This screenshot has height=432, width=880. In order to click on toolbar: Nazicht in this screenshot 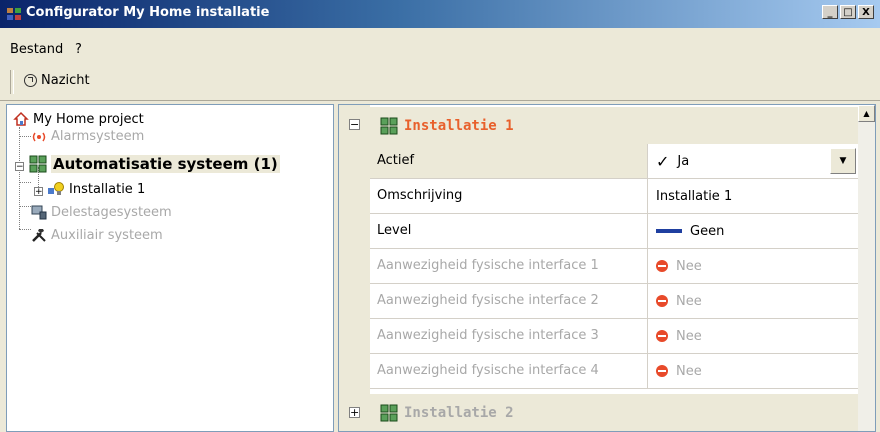, I will do `click(440, 81)`.